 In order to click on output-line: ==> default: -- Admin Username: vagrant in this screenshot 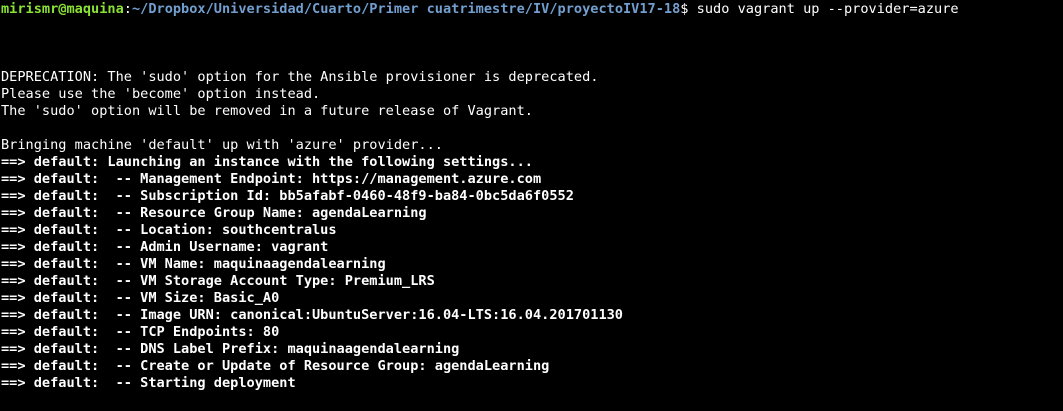, I will do `click(165, 247)`.